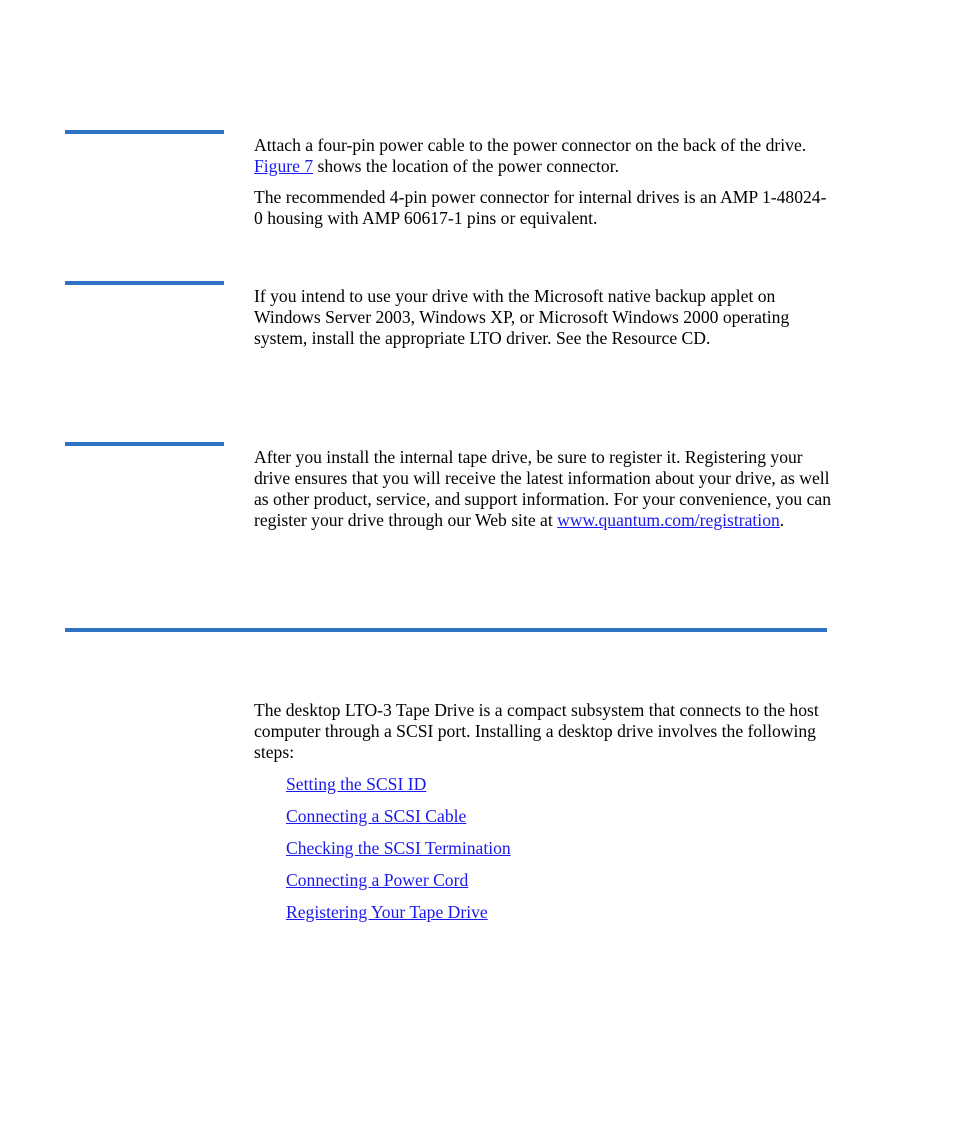 This screenshot has height=1145, width=954. I want to click on step-link-power-cord: Connecting a Power Cord, so click(377, 880).